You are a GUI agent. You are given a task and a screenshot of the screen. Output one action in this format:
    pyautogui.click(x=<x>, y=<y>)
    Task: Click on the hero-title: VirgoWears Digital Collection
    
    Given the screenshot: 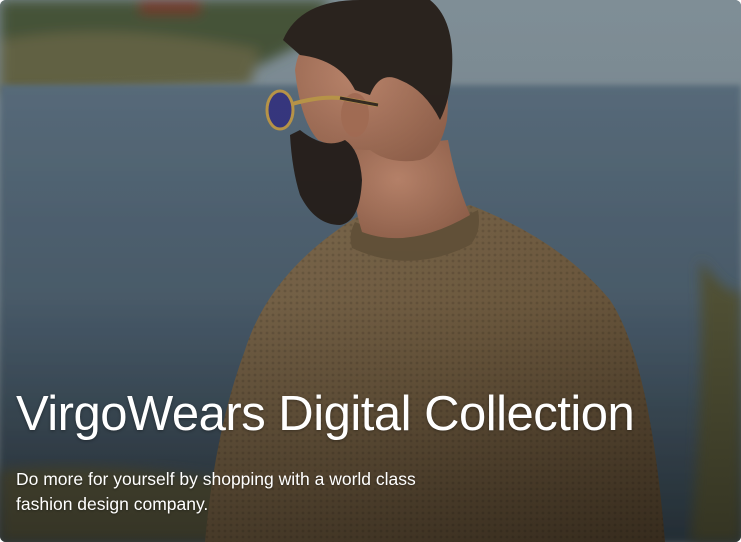 What is the action you would take?
    pyautogui.click(x=325, y=414)
    